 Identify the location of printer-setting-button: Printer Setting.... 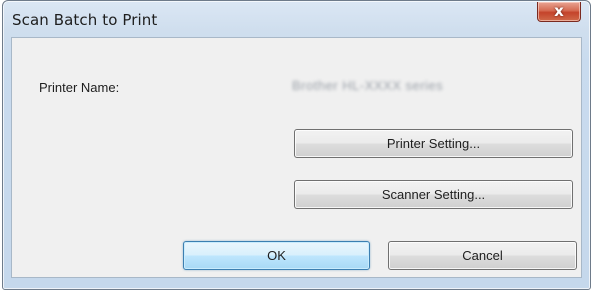
(433, 143).